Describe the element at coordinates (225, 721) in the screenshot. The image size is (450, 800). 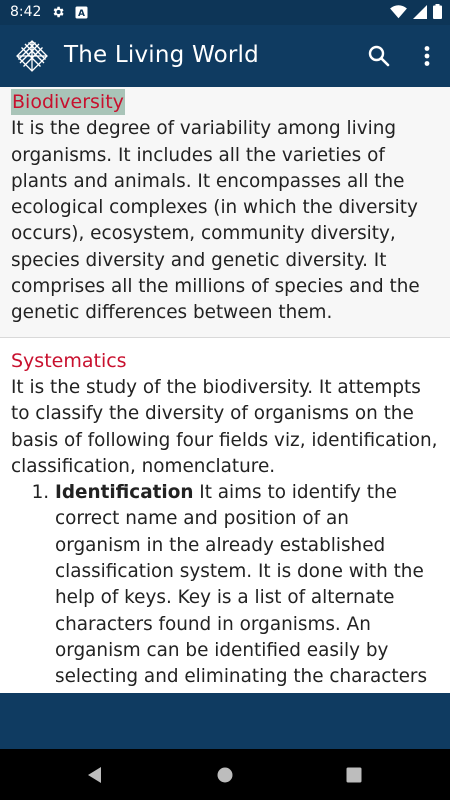
I see `bottom-bar` at that location.